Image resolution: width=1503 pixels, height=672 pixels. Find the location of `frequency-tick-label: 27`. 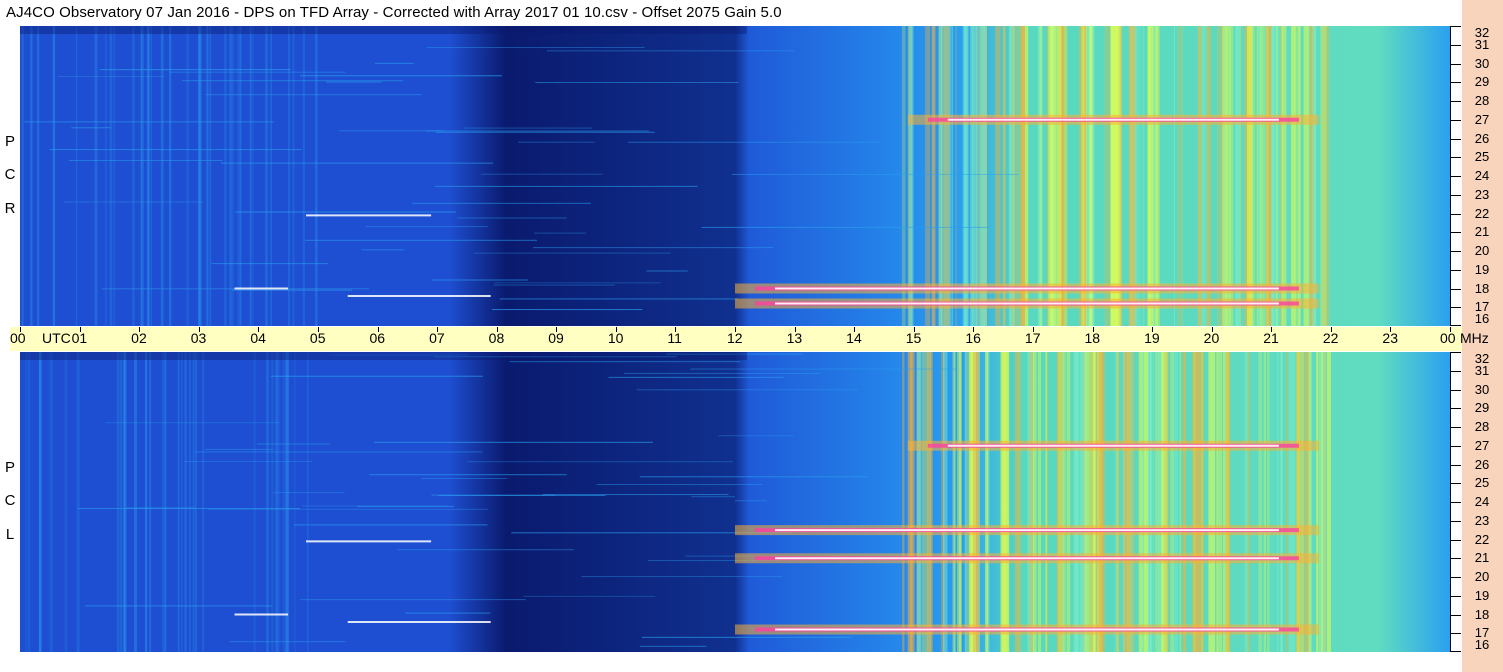

frequency-tick-label: 27 is located at coordinates (1482, 445).